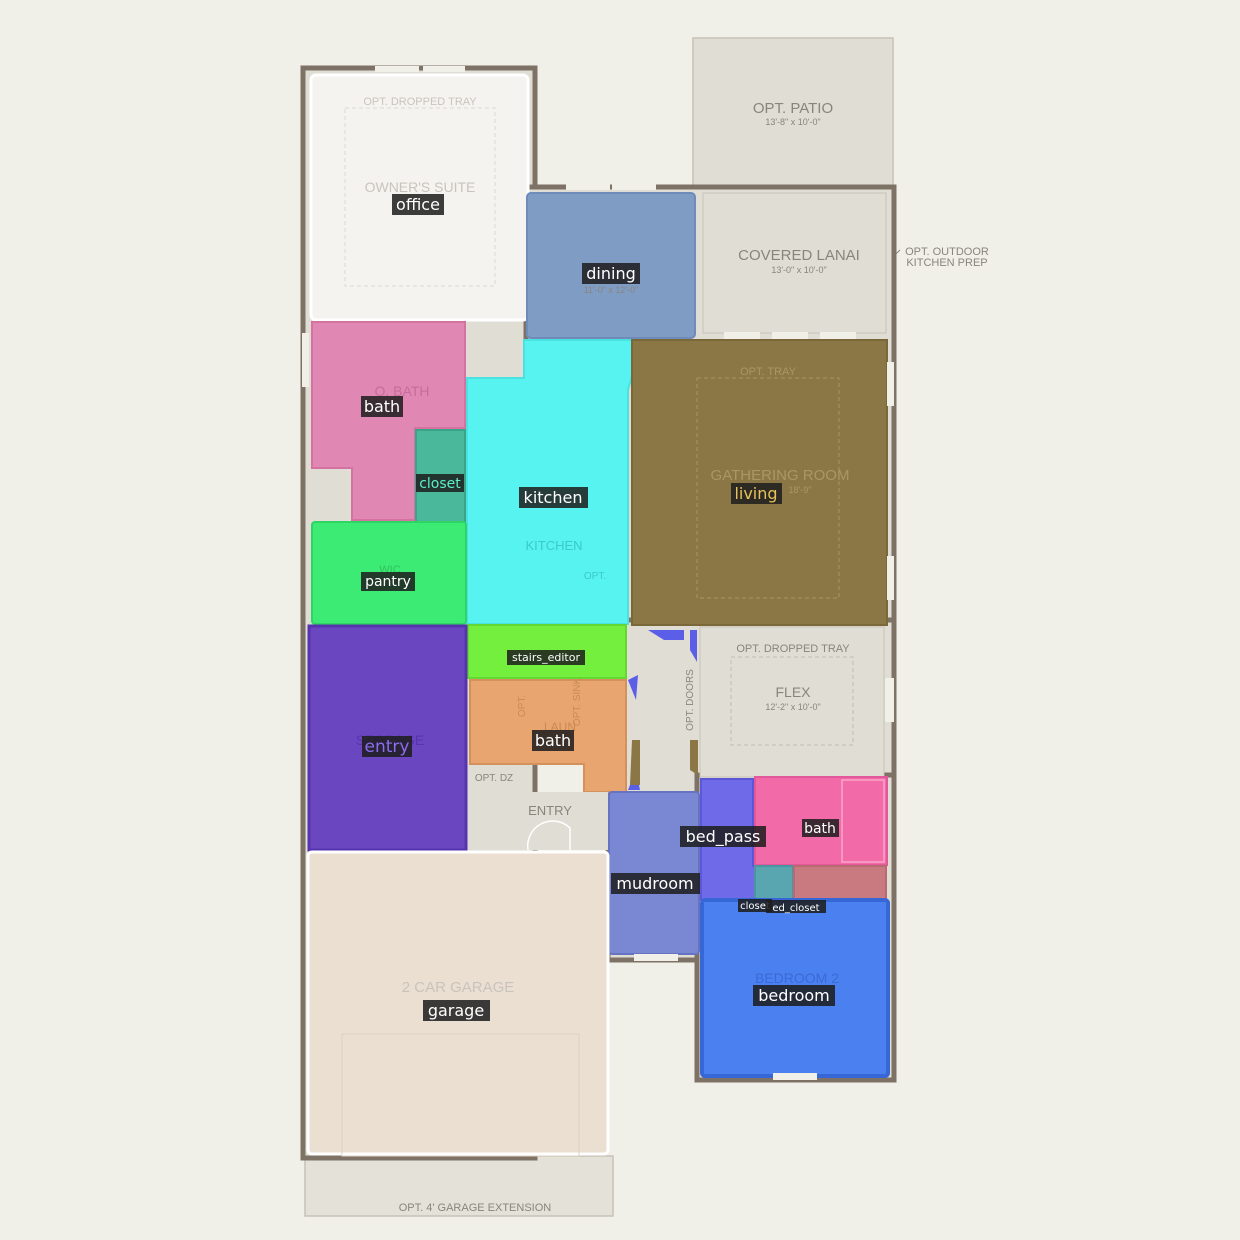 The image size is (1240, 1240). Describe the element at coordinates (690, 700) in the screenshot. I see `plan-text-opt-doors: OPT. DOORS` at that location.